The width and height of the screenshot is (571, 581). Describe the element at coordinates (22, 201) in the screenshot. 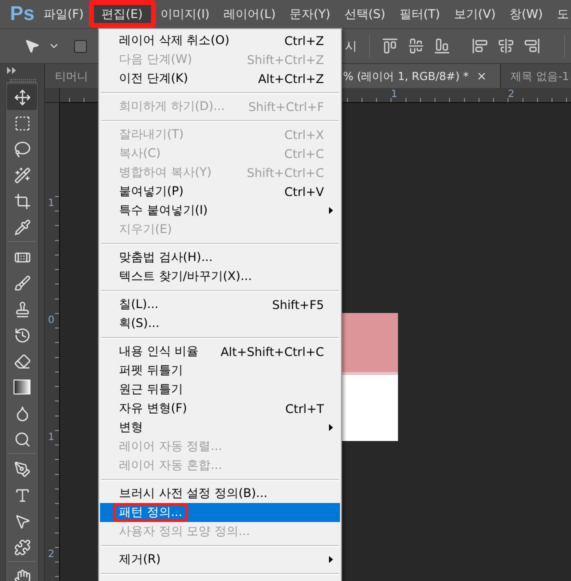

I see `crop-icon` at that location.